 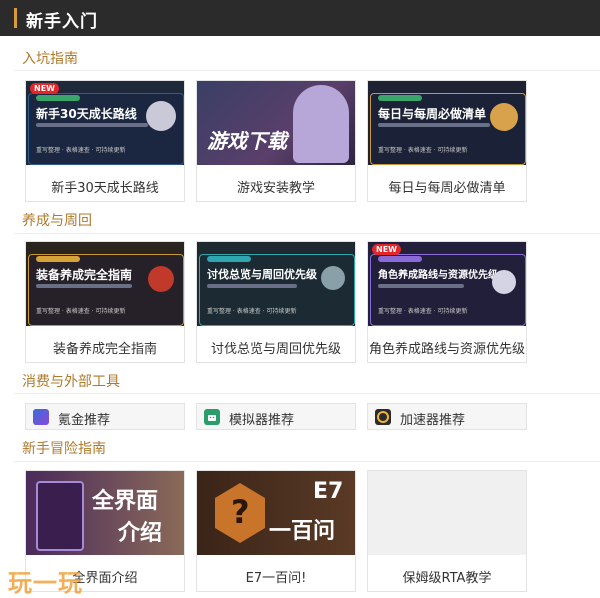 I want to click on thumbnail: 新手30天成长路线 重写整理 · 表格速查 · 可持续更新 NEW, so click(x=105, y=123).